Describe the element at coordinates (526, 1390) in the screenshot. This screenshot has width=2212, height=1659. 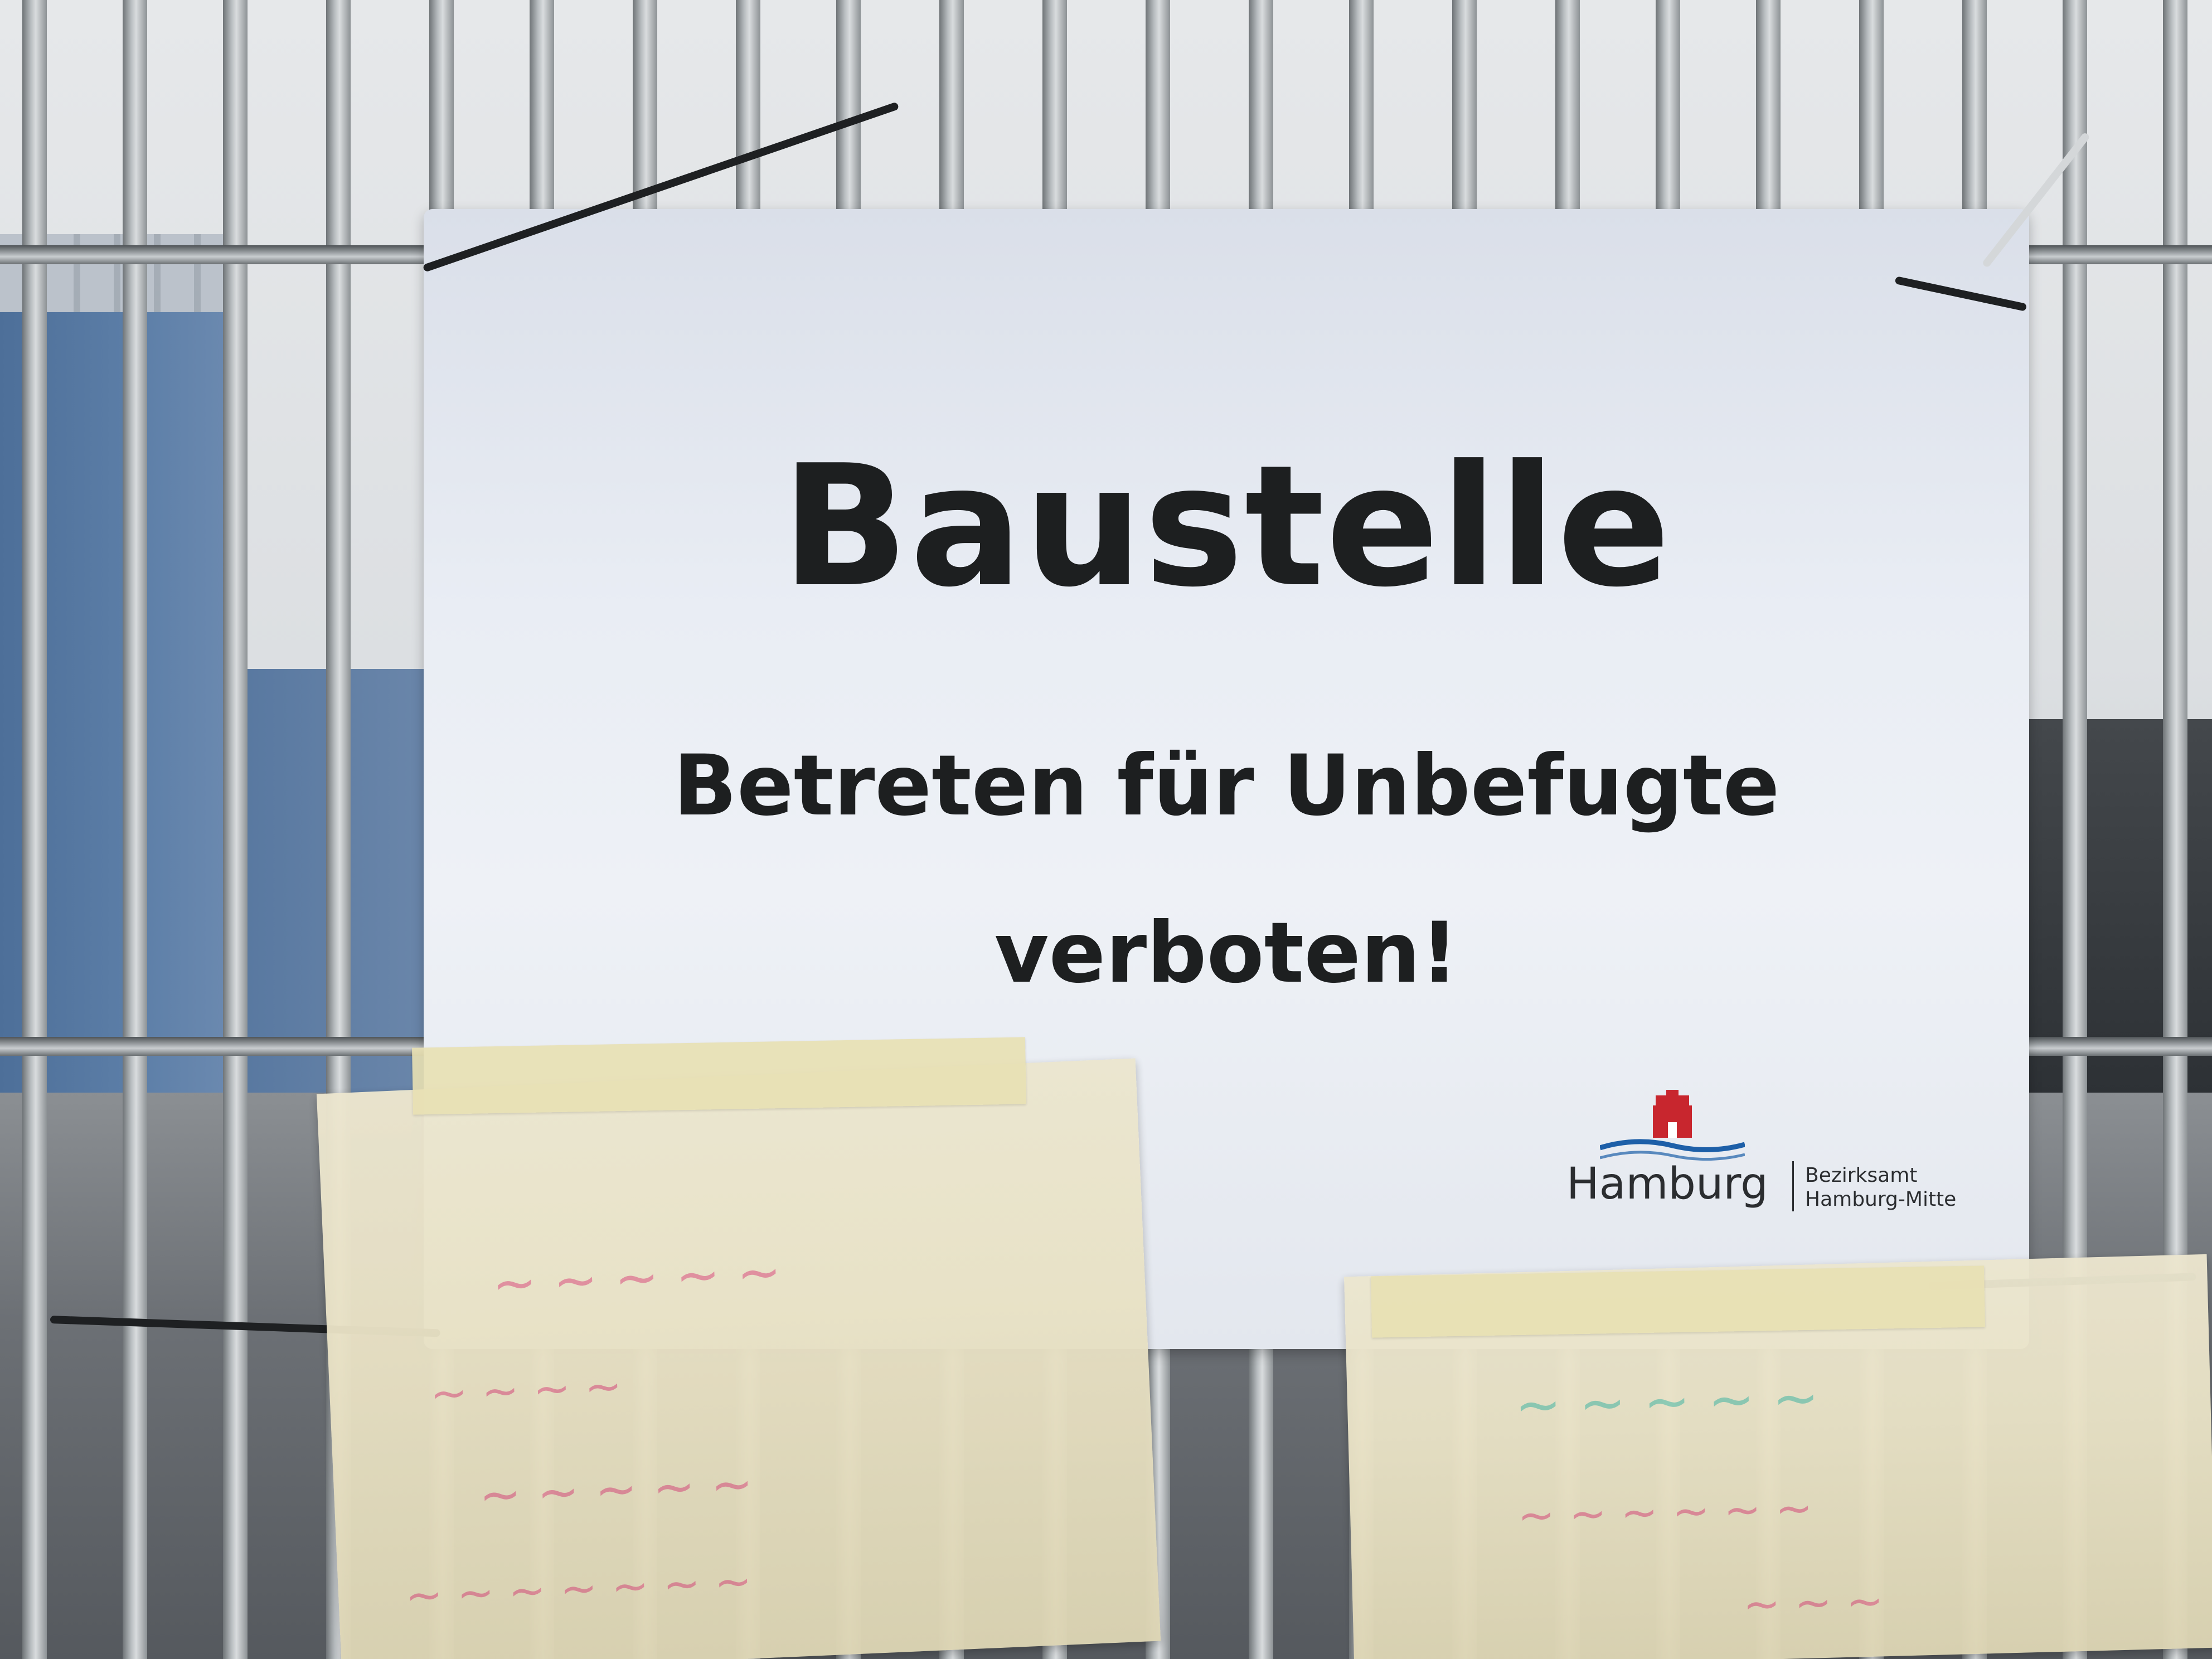
I see `note-scribble: ~ ~ ~ ~` at that location.